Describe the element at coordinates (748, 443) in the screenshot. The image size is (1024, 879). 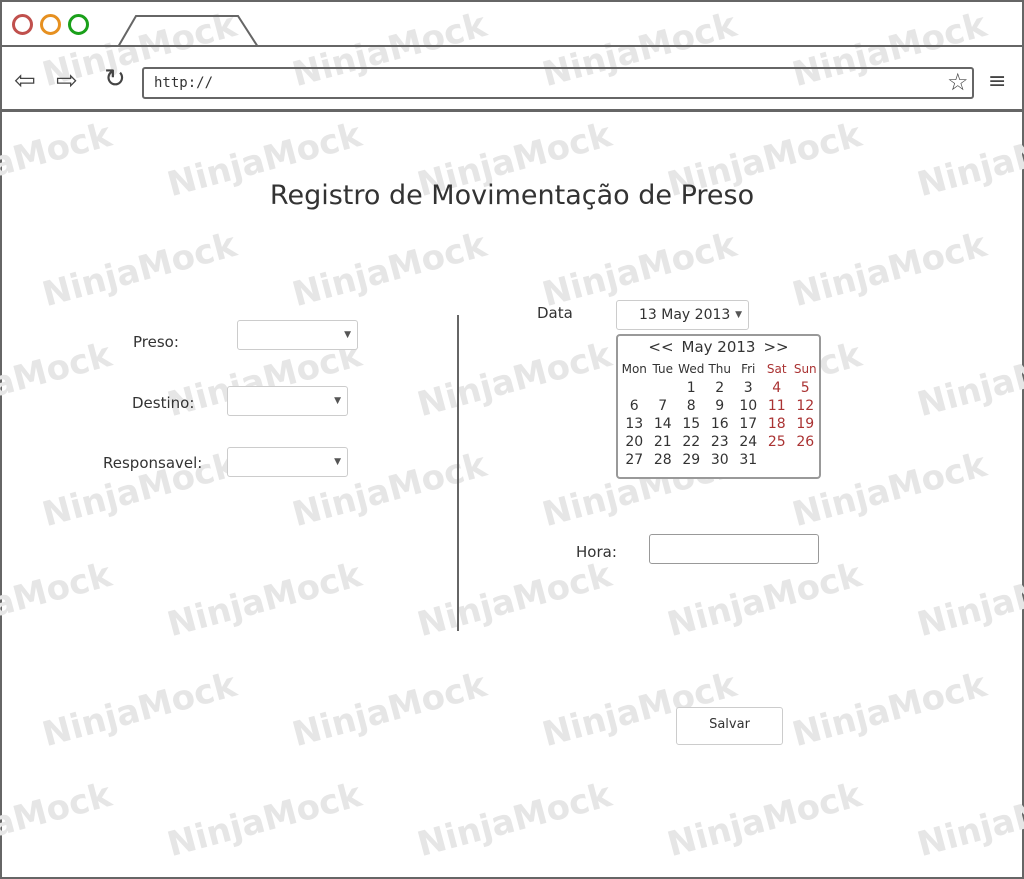
I see `calendar-day: 24` at that location.